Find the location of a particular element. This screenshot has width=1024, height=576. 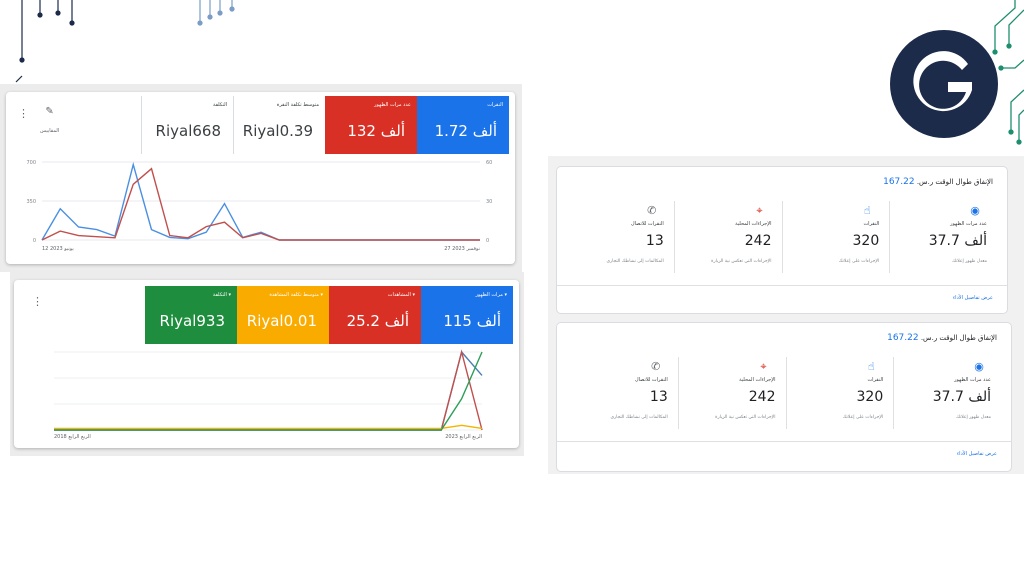

y-left-tick-label: 350 is located at coordinates (31, 202).